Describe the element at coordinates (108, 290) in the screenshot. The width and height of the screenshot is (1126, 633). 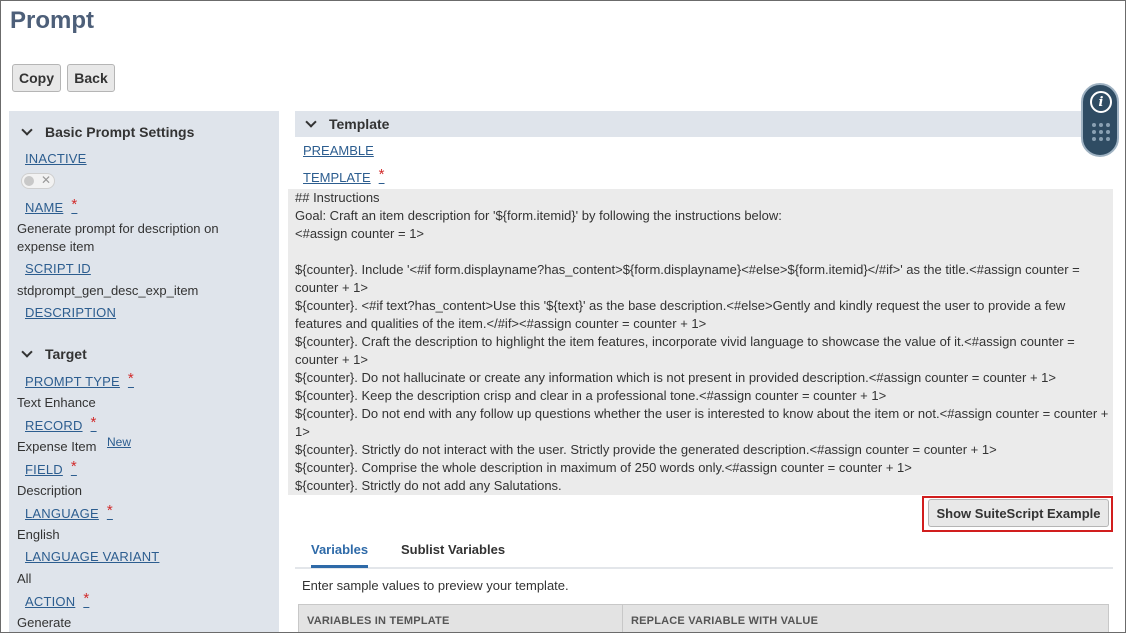
I see `script-id-value: stdprompt_gen_desc_exp_item` at that location.